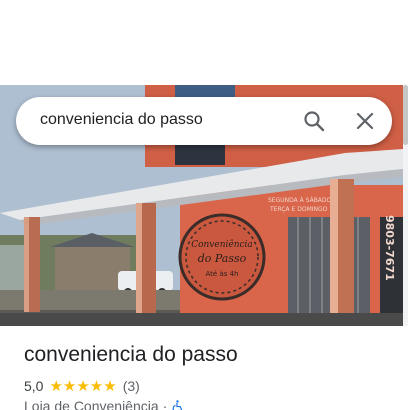 This screenshot has width=408, height=410. I want to click on close-icon, so click(365, 121).